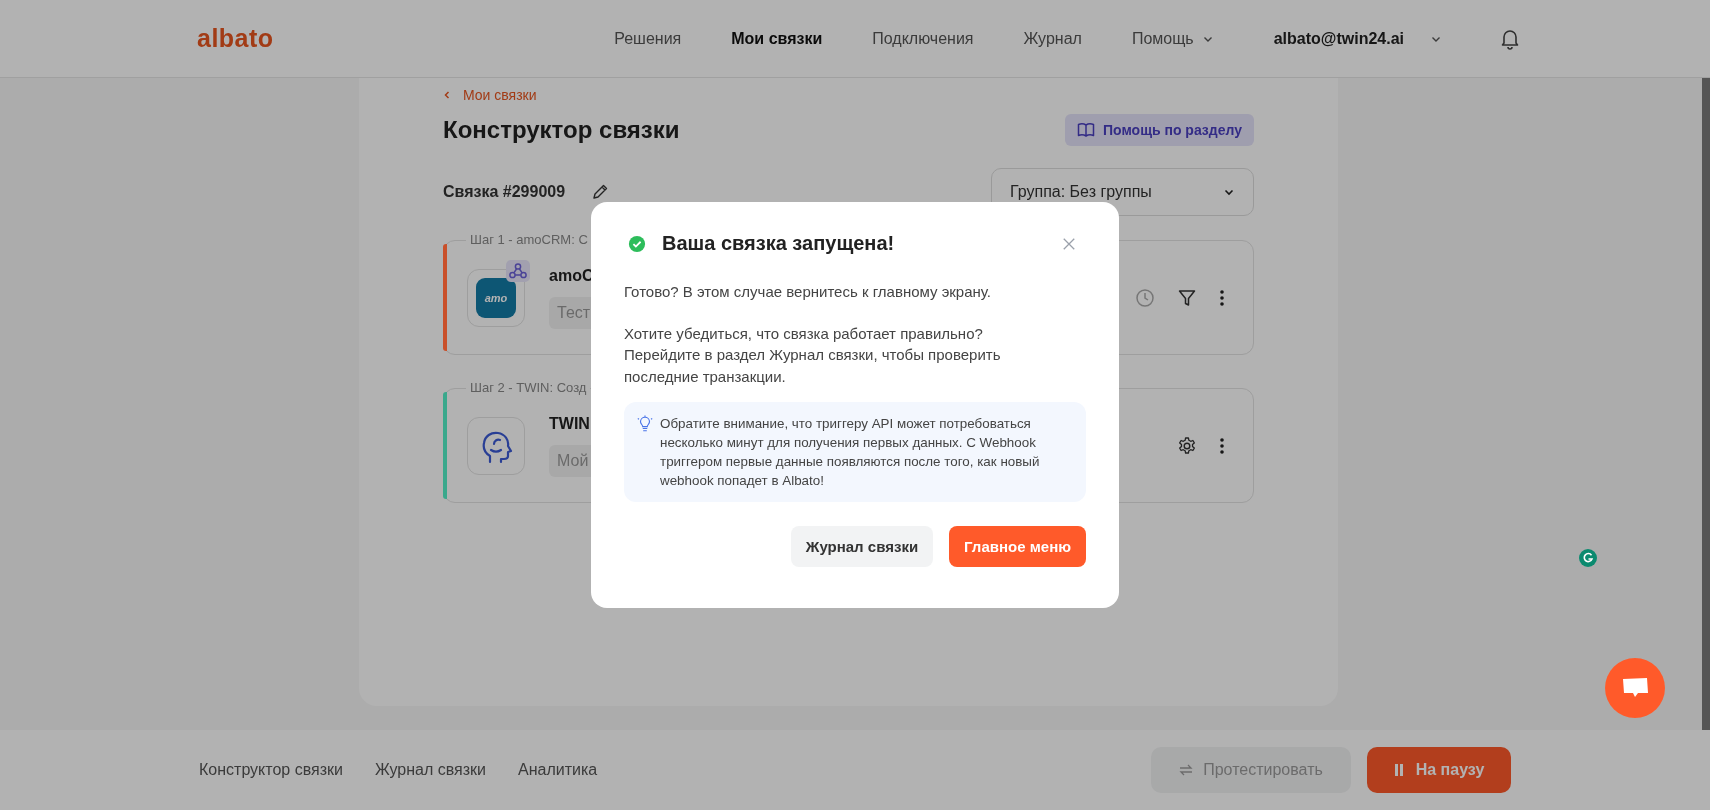 The image size is (1710, 810). Describe the element at coordinates (648, 38) in the screenshot. I see `nav-link: Решения` at that location.